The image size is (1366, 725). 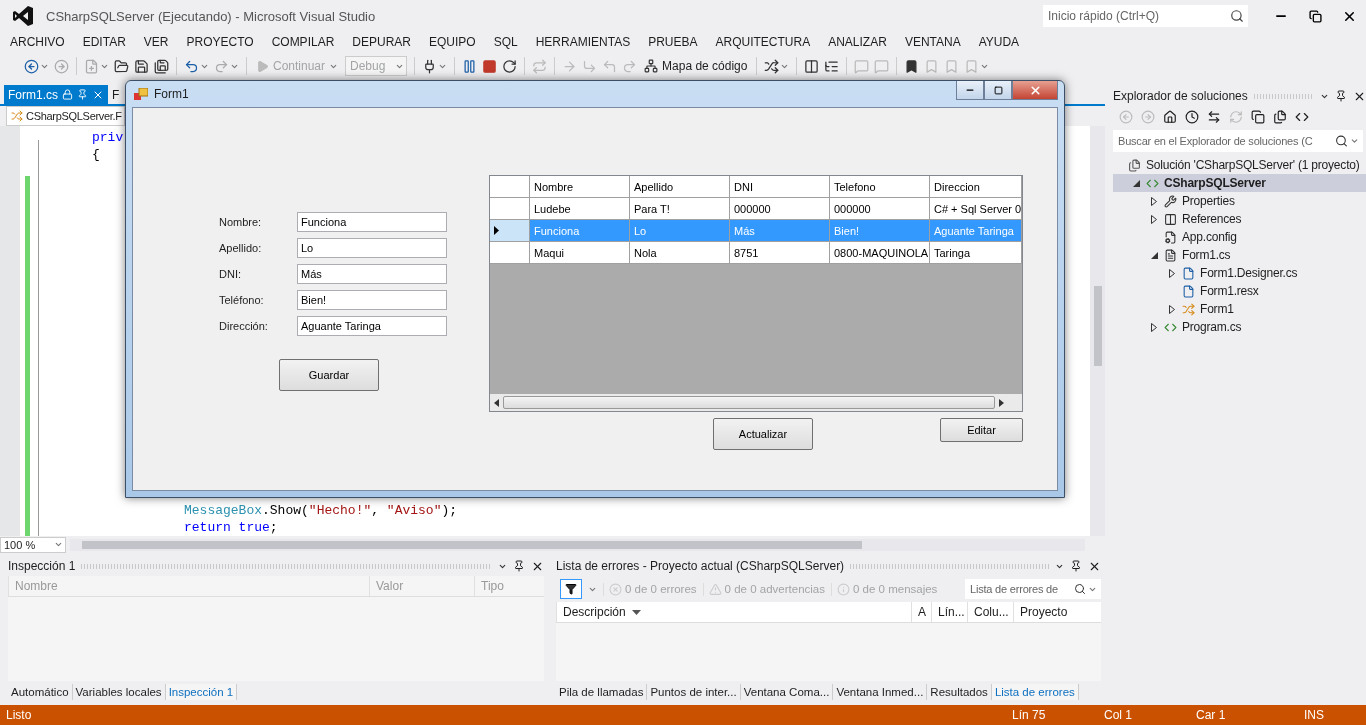 I want to click on save-button: Guardar, so click(x=329, y=375).